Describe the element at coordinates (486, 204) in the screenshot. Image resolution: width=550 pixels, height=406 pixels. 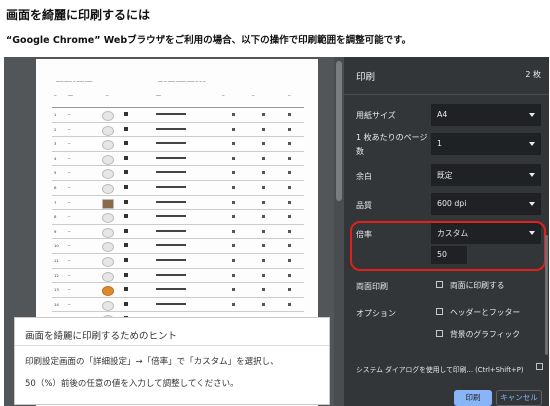
I see `quality-select: 600 dpi` at that location.